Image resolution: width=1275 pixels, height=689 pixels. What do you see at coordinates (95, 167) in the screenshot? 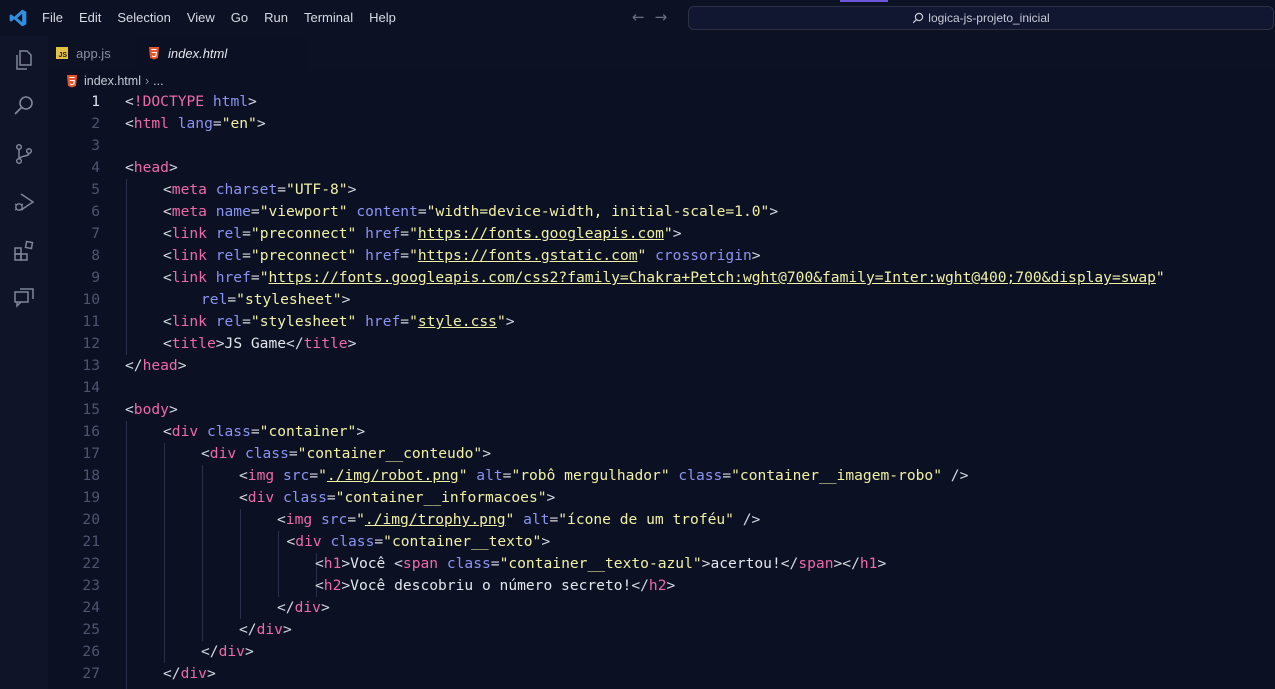
I see `line-number: 4` at bounding box center [95, 167].